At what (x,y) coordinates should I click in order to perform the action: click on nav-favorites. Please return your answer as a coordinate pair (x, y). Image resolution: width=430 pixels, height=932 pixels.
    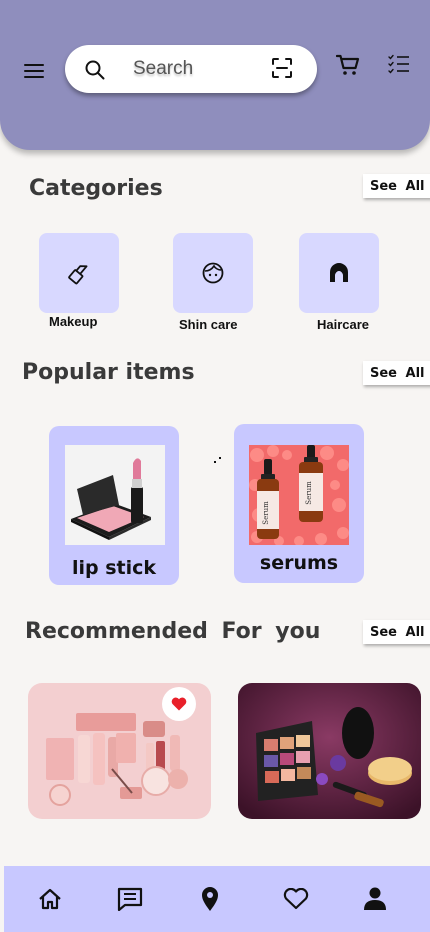
    Looking at the image, I should click on (296, 899).